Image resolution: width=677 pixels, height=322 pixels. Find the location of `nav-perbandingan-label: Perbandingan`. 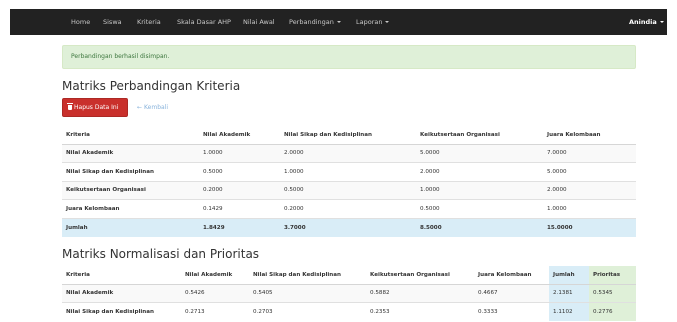

nav-perbandingan-label: Perbandingan is located at coordinates (311, 22).